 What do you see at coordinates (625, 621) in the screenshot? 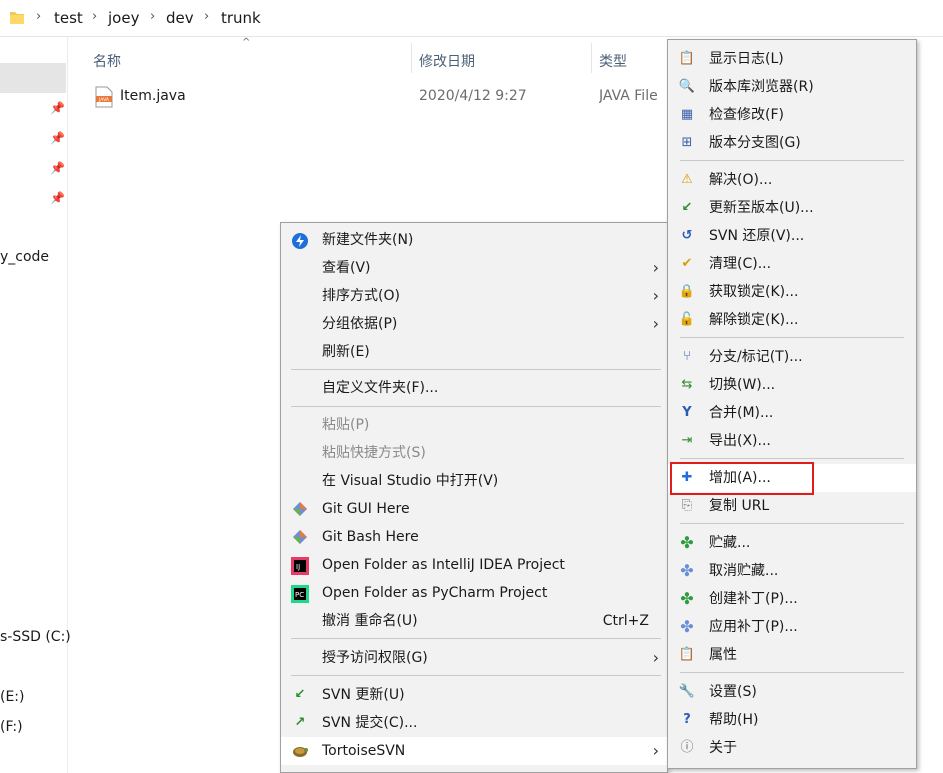
I see `menu-shortcut: Ctrl+Z` at bounding box center [625, 621].